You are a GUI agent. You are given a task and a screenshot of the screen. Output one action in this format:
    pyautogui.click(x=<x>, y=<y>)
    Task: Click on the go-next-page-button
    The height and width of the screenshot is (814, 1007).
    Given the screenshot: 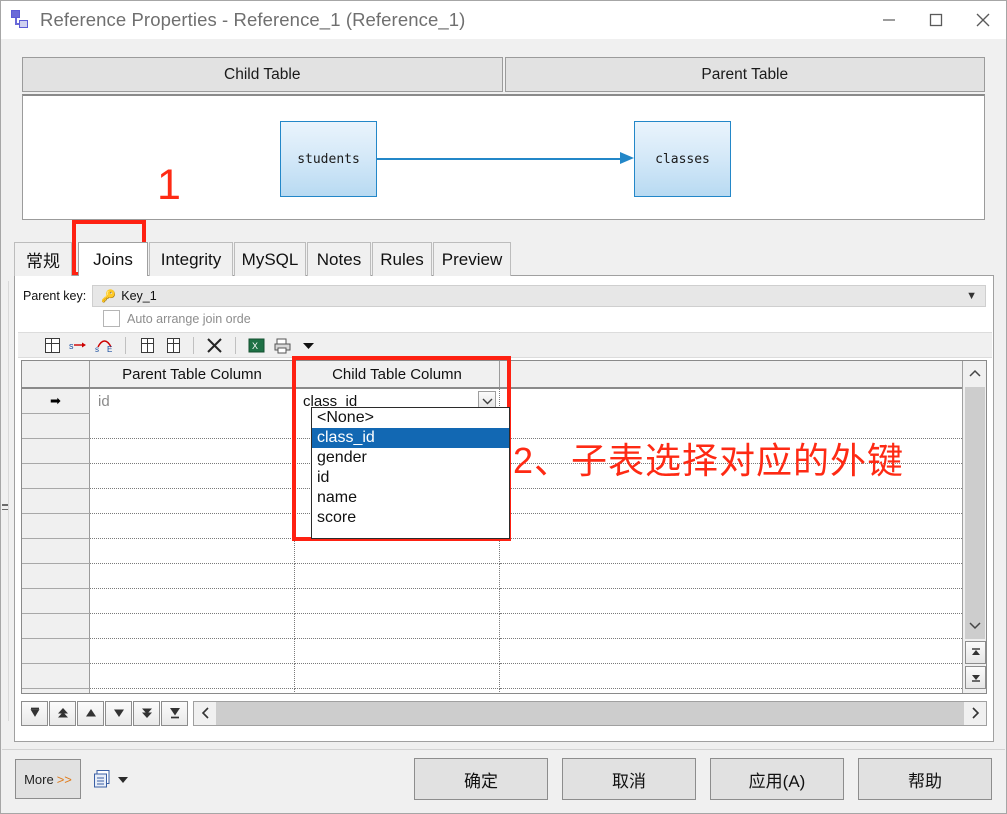 What is the action you would take?
    pyautogui.click(x=146, y=713)
    